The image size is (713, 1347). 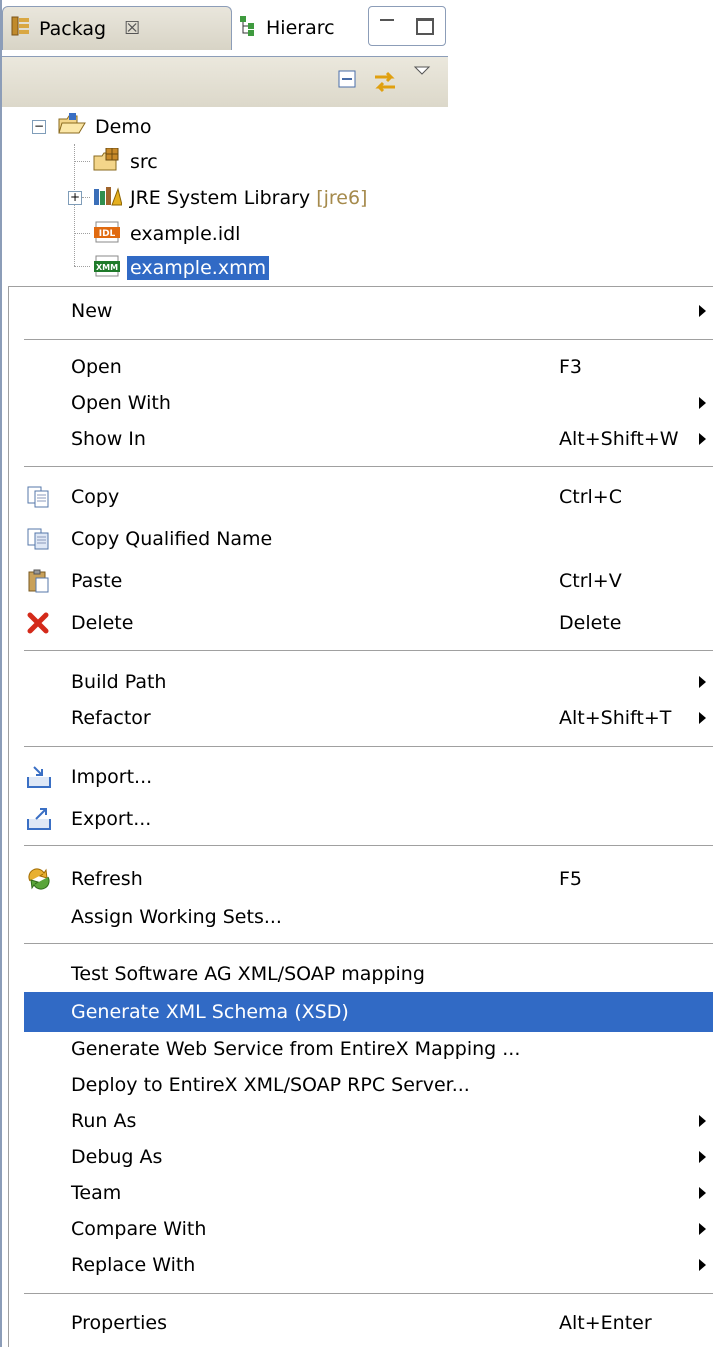 I want to click on menu-item-label: Open With, so click(x=121, y=403).